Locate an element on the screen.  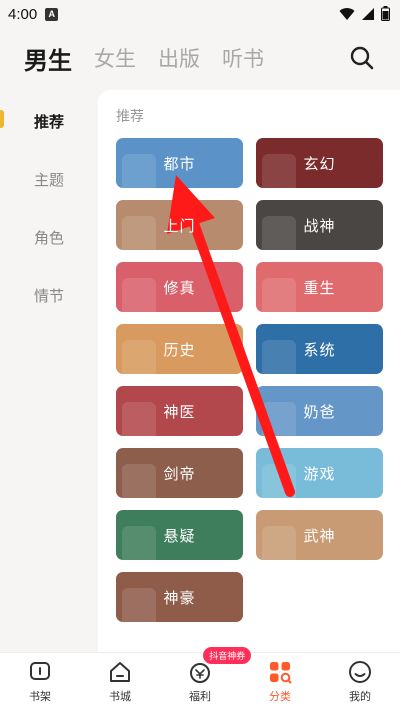
category-label: 武神 is located at coordinates (319, 535).